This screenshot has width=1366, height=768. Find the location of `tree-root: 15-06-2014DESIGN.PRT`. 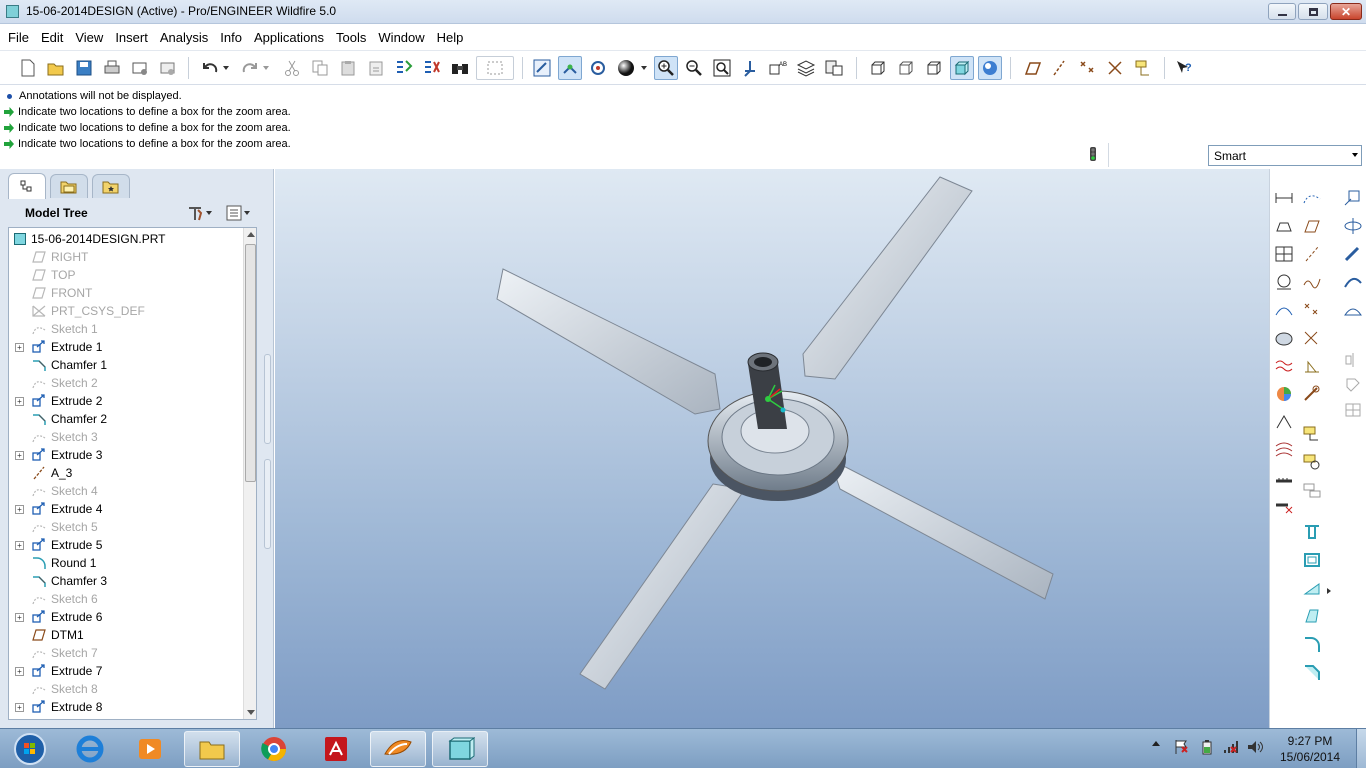

tree-root: 15-06-2014DESIGN.PRT is located at coordinates (124, 239).